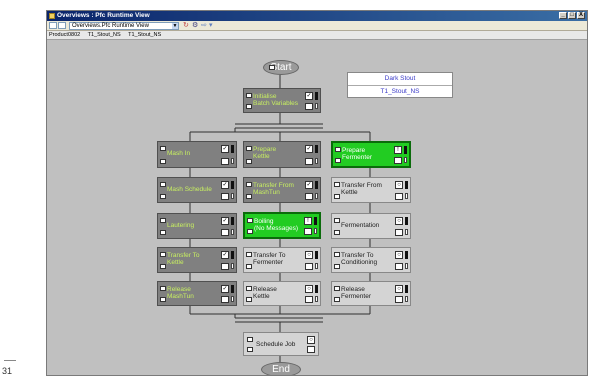  Describe the element at coordinates (371, 190) in the screenshot. I see `step-transfer-from-kettle: Transfer From Kettle ○` at that location.